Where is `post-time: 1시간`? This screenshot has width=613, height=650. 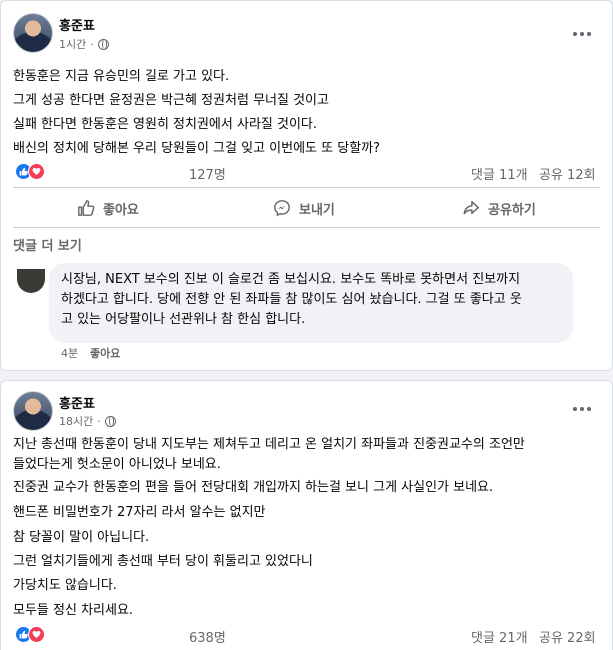
post-time: 1시간 is located at coordinates (72, 44).